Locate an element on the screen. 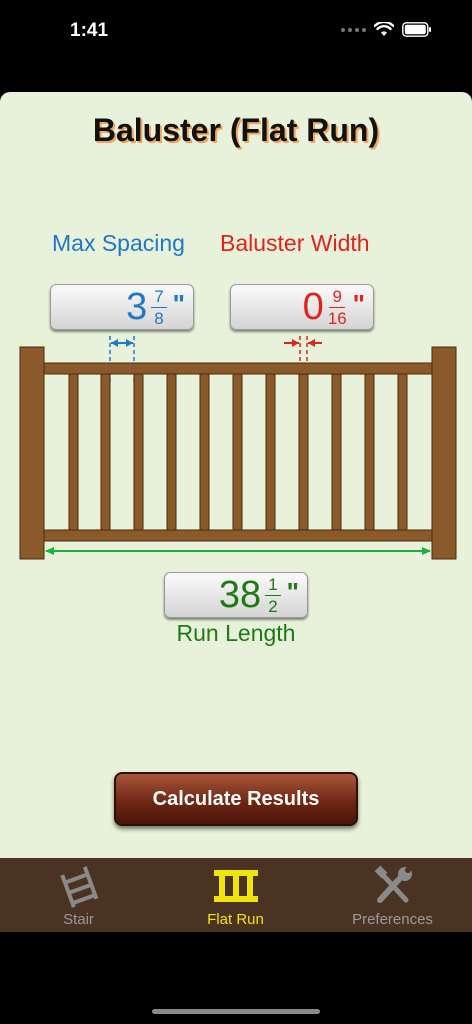  tab-stair: Stair is located at coordinates (78, 895).